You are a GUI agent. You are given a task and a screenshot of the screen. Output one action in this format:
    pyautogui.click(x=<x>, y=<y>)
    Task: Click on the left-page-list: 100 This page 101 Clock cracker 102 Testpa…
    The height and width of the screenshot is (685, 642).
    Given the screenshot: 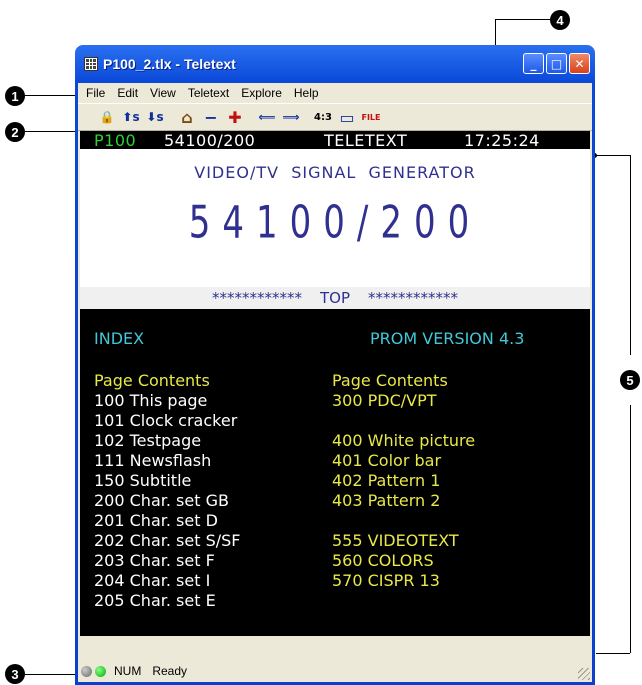 What is the action you would take?
    pyautogui.click(x=167, y=501)
    